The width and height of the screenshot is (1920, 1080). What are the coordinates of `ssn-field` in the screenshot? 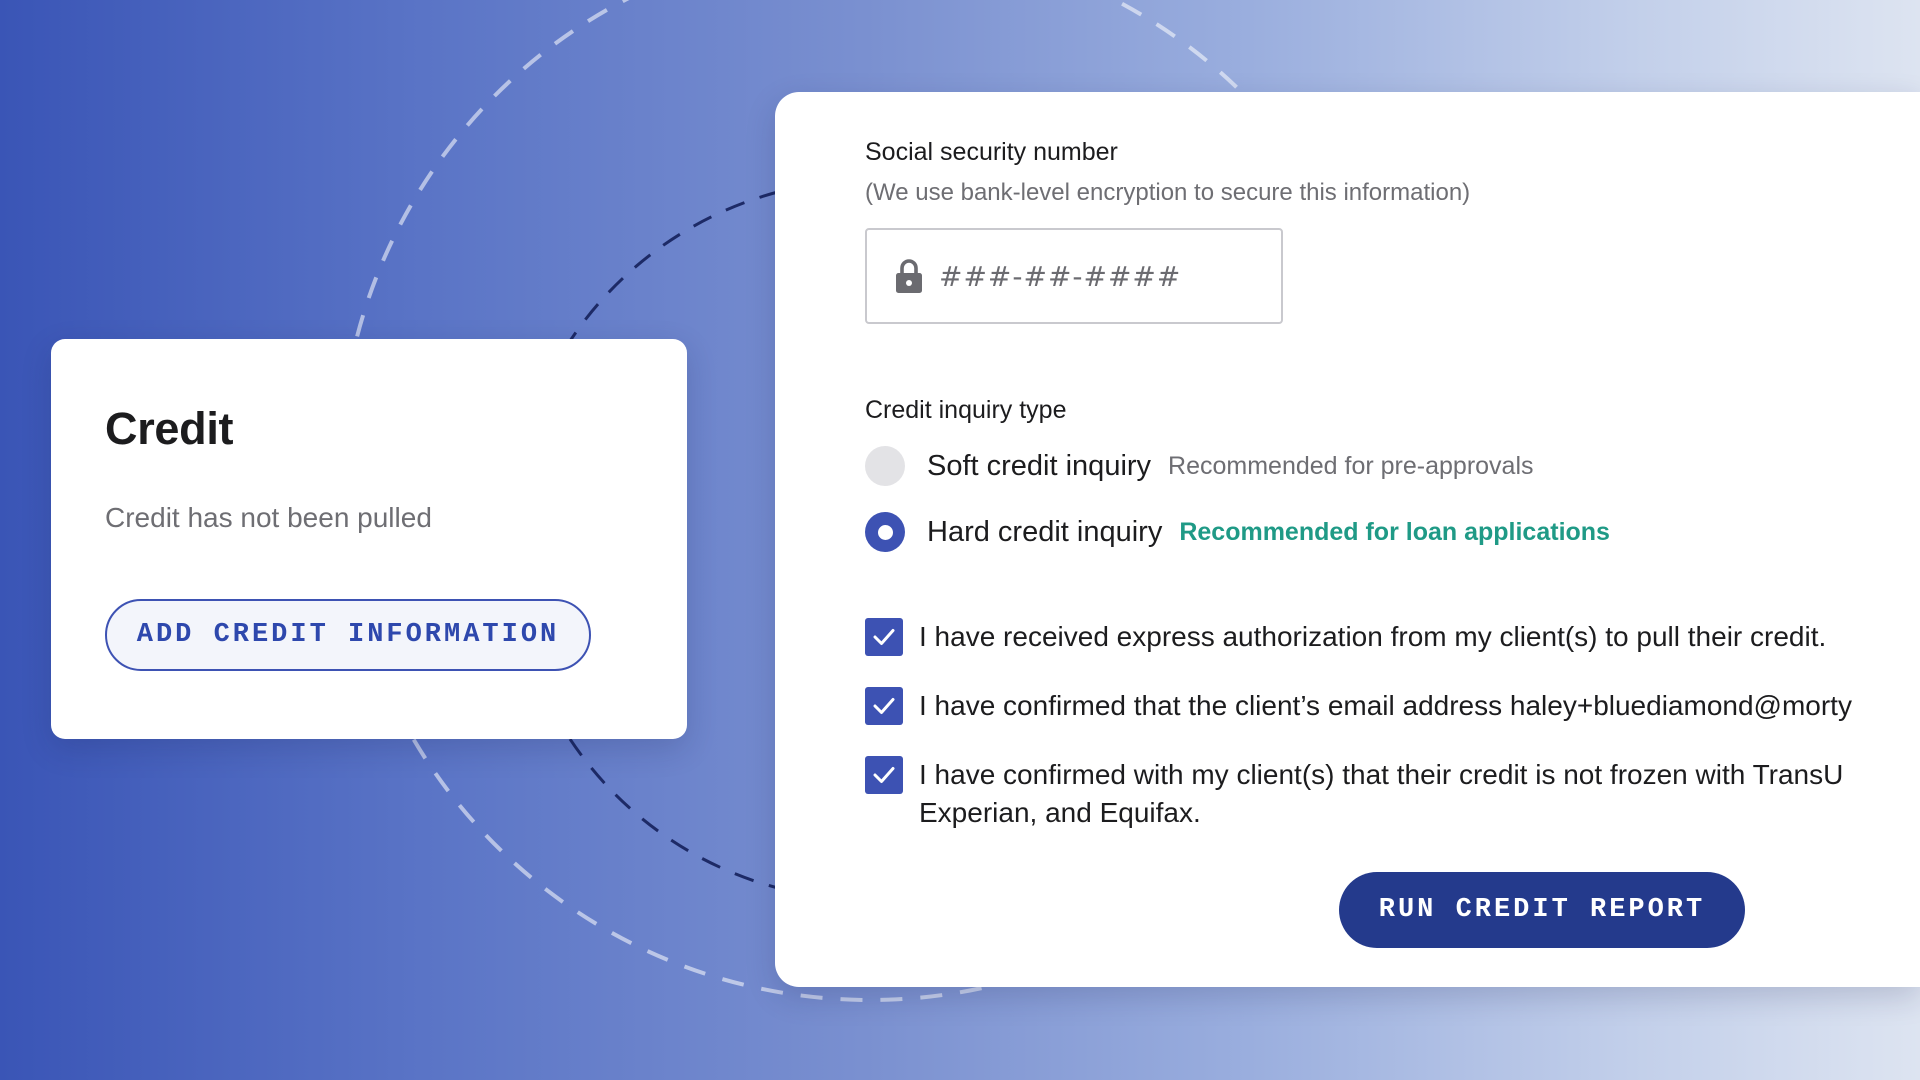 It's located at (1074, 276).